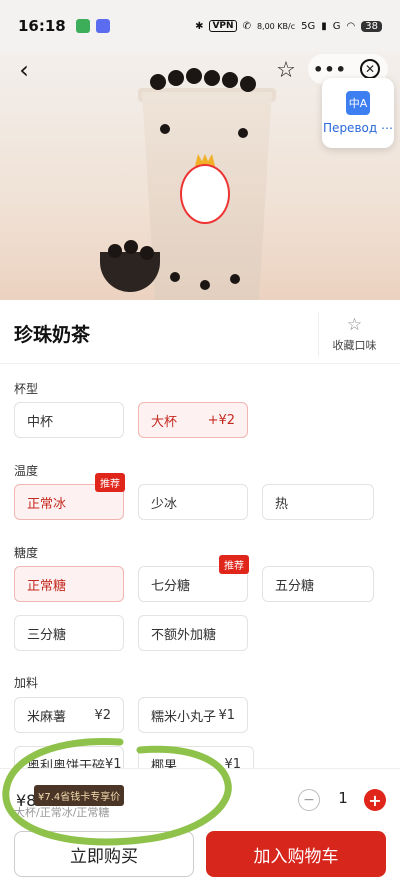 The width and height of the screenshot is (400, 889). What do you see at coordinates (26, 389) in the screenshot?
I see `cup-size-title: 杯型` at bounding box center [26, 389].